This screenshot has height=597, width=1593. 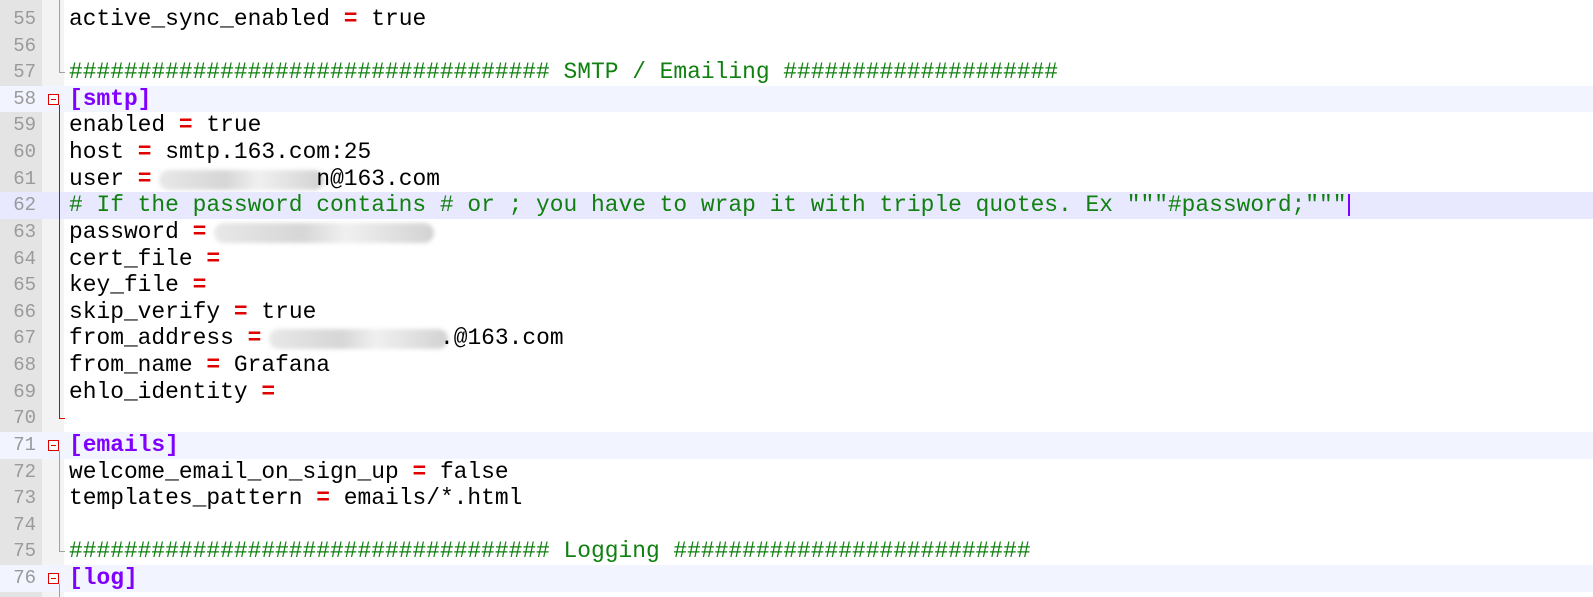 I want to click on code-line: 61 user = n@163.com, so click(x=796, y=179).